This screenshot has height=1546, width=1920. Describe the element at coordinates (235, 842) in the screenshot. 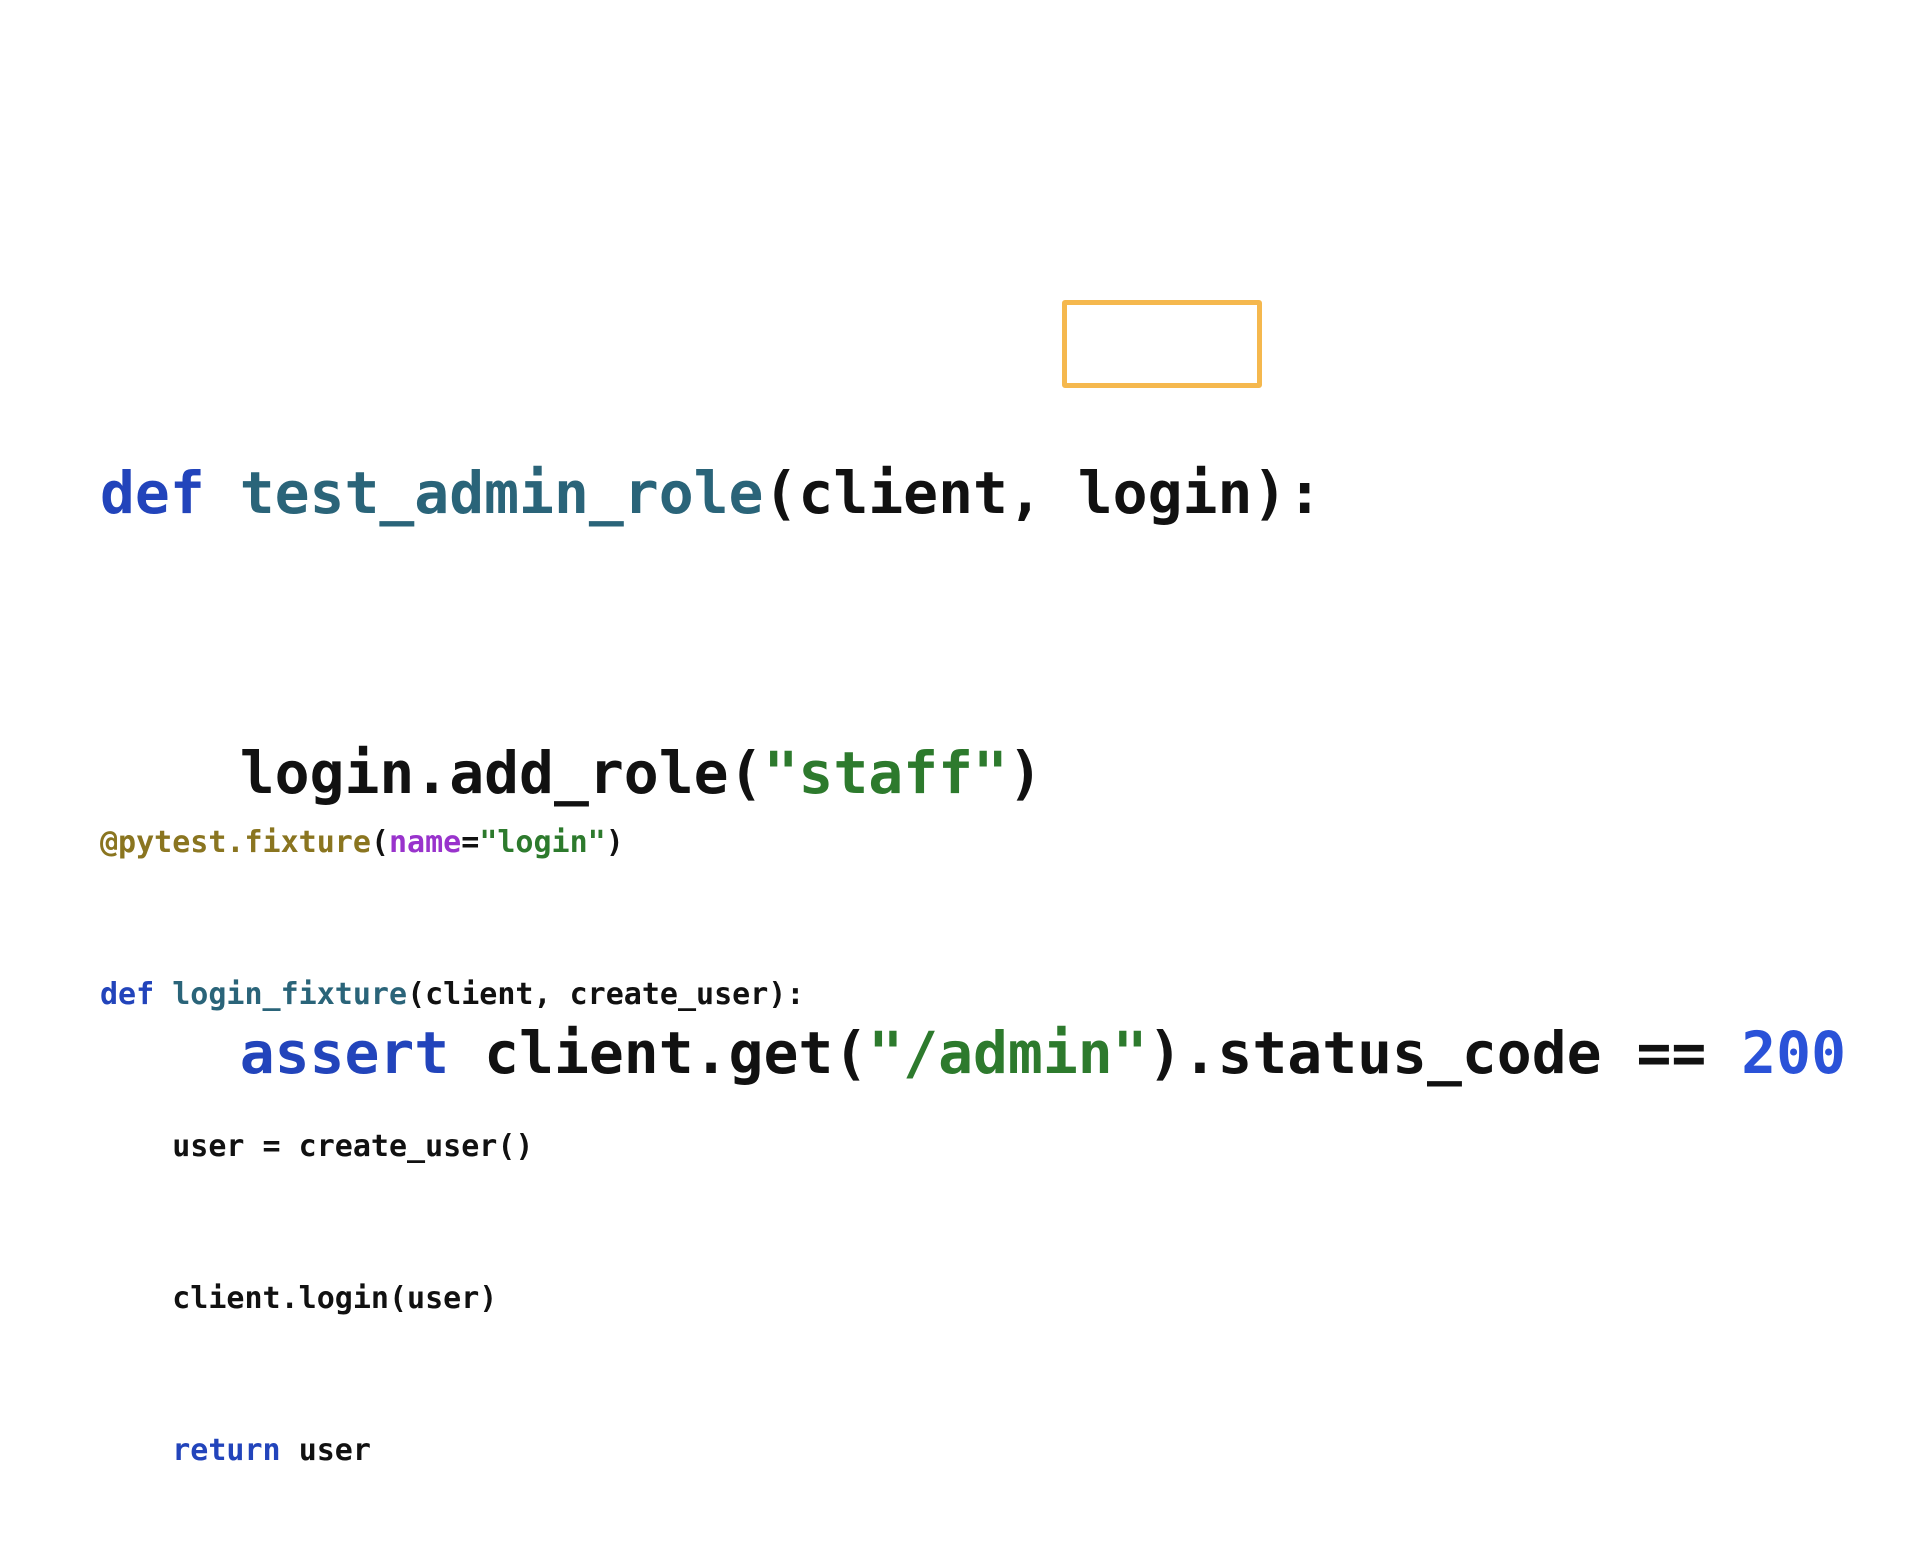

I see `pytest-fixture-decorator-token: @pytest.fixture` at that location.